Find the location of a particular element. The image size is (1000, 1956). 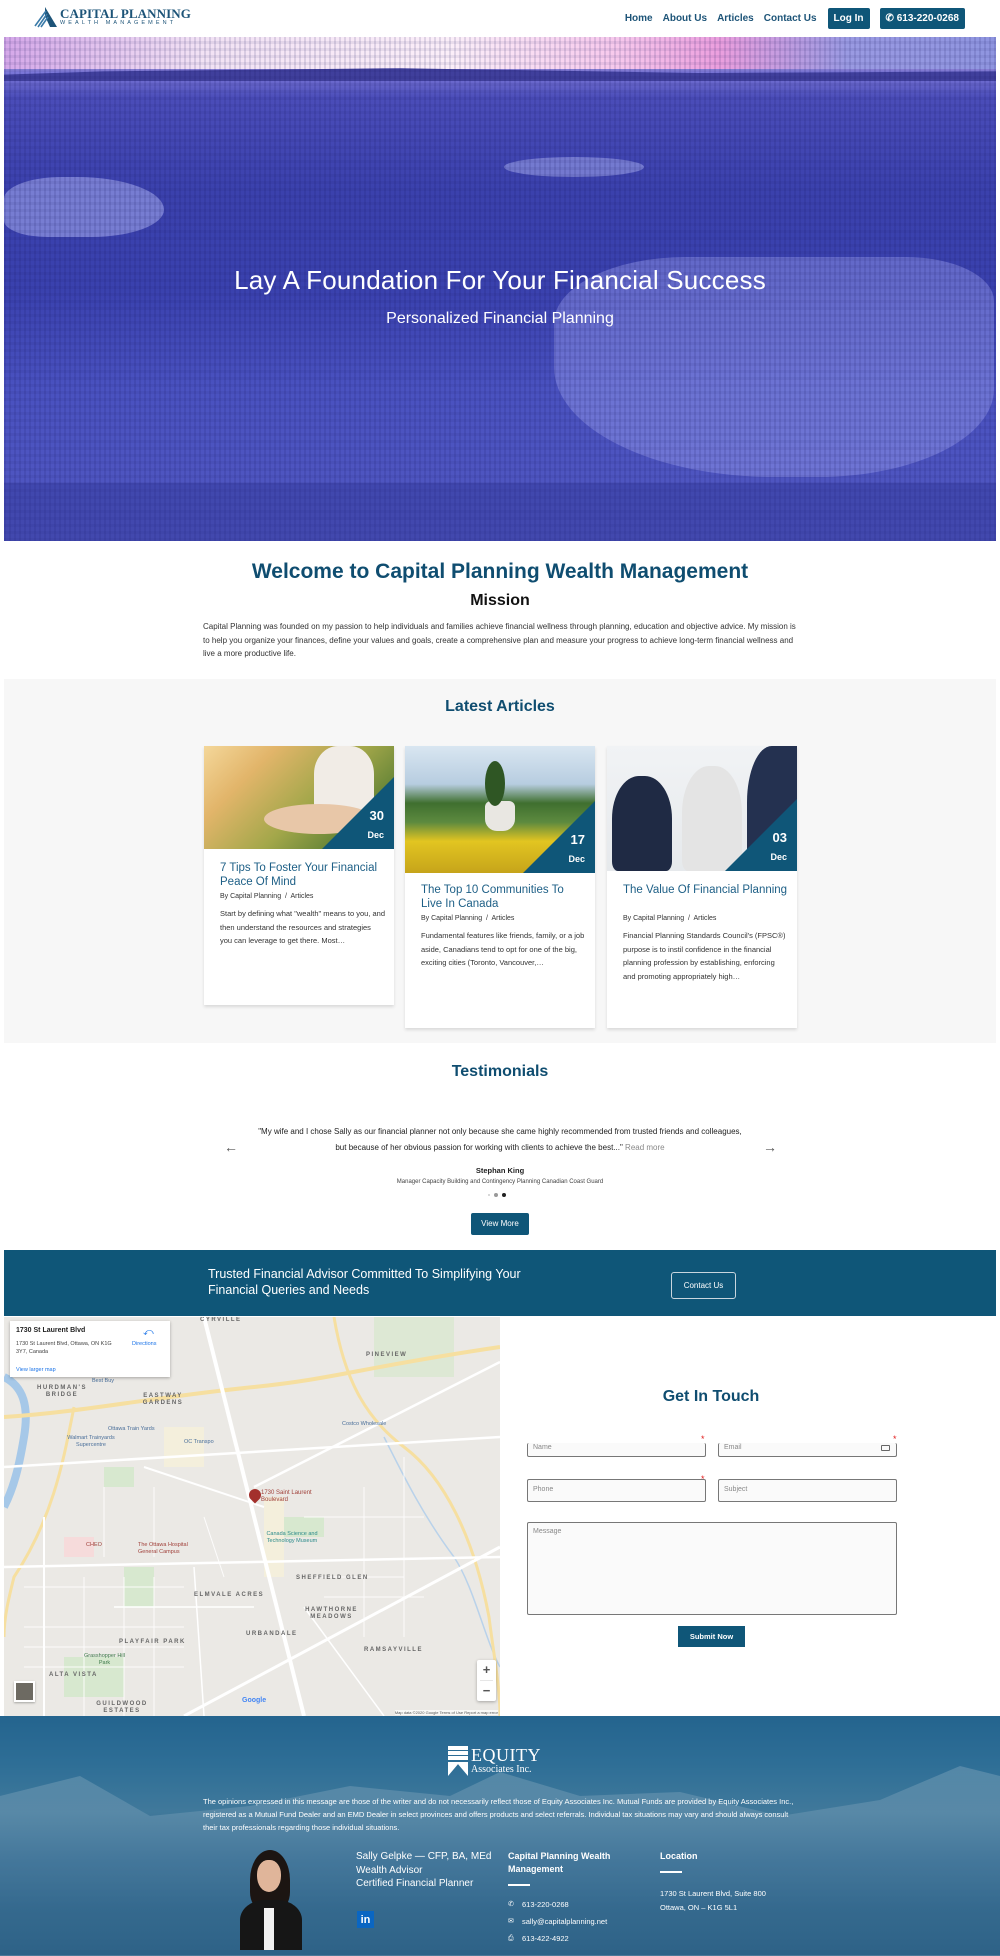

cta-contact-button: Contact Us is located at coordinates (703, 1285).